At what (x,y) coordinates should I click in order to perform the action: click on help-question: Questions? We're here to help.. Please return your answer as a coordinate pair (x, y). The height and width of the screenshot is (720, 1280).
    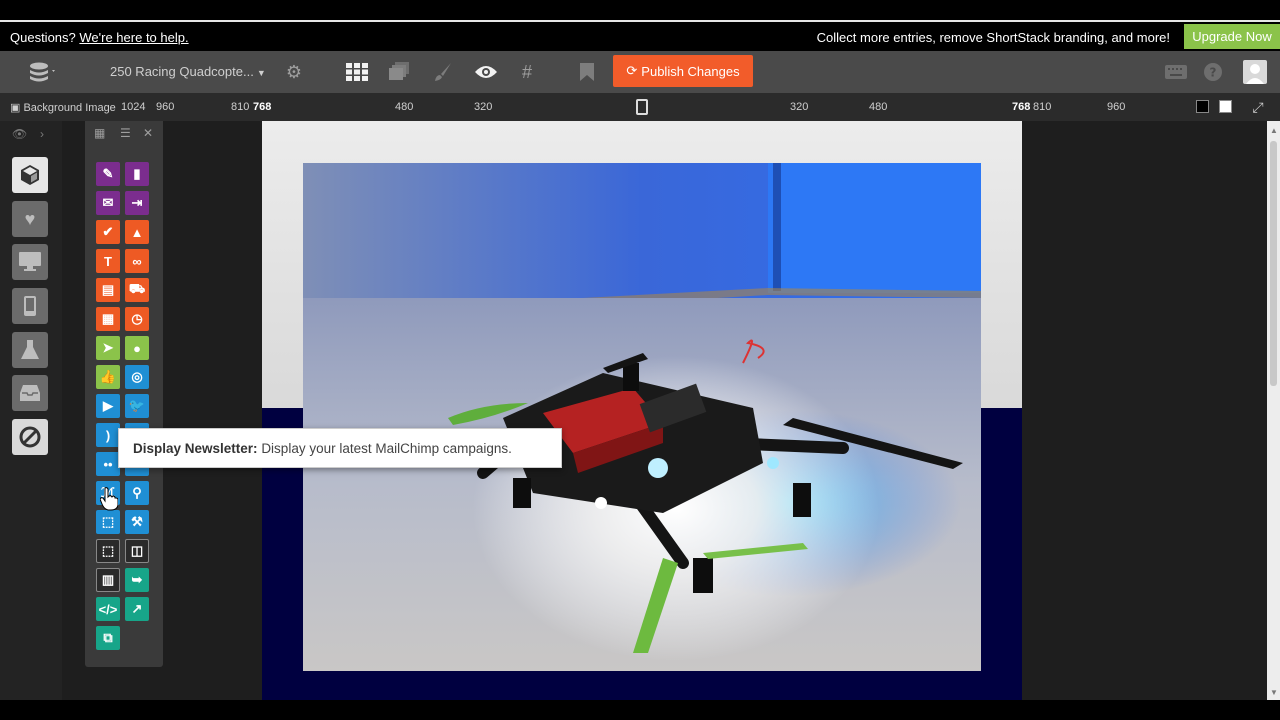
    Looking at the image, I should click on (99, 37).